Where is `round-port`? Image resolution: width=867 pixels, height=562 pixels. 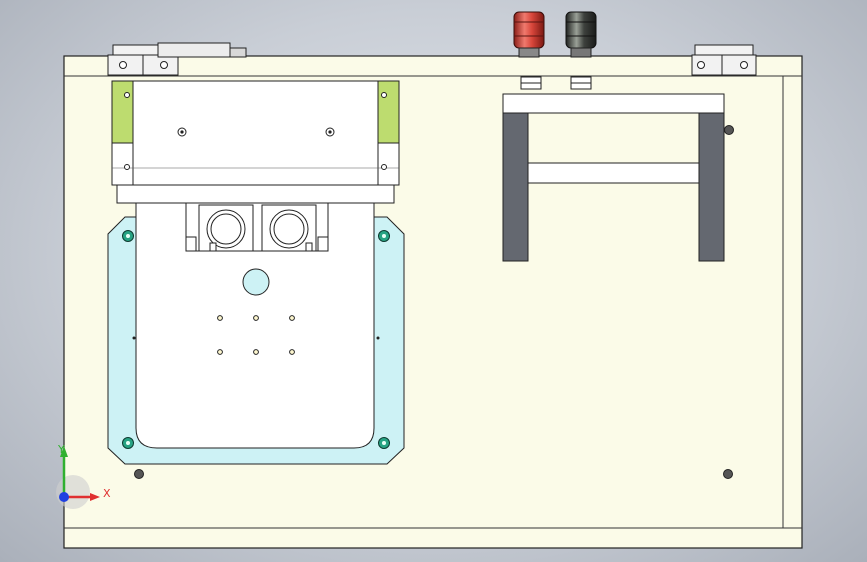
round-port is located at coordinates (256, 282).